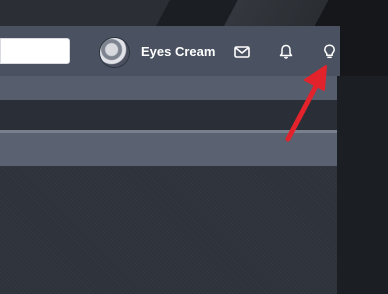 The width and height of the screenshot is (388, 294). What do you see at coordinates (242, 52) in the screenshot?
I see `envelope-icon` at bounding box center [242, 52].